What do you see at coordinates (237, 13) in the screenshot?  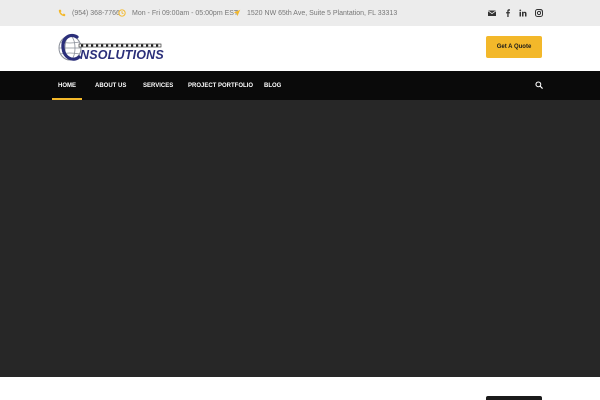 I see `location-arrow-icon` at bounding box center [237, 13].